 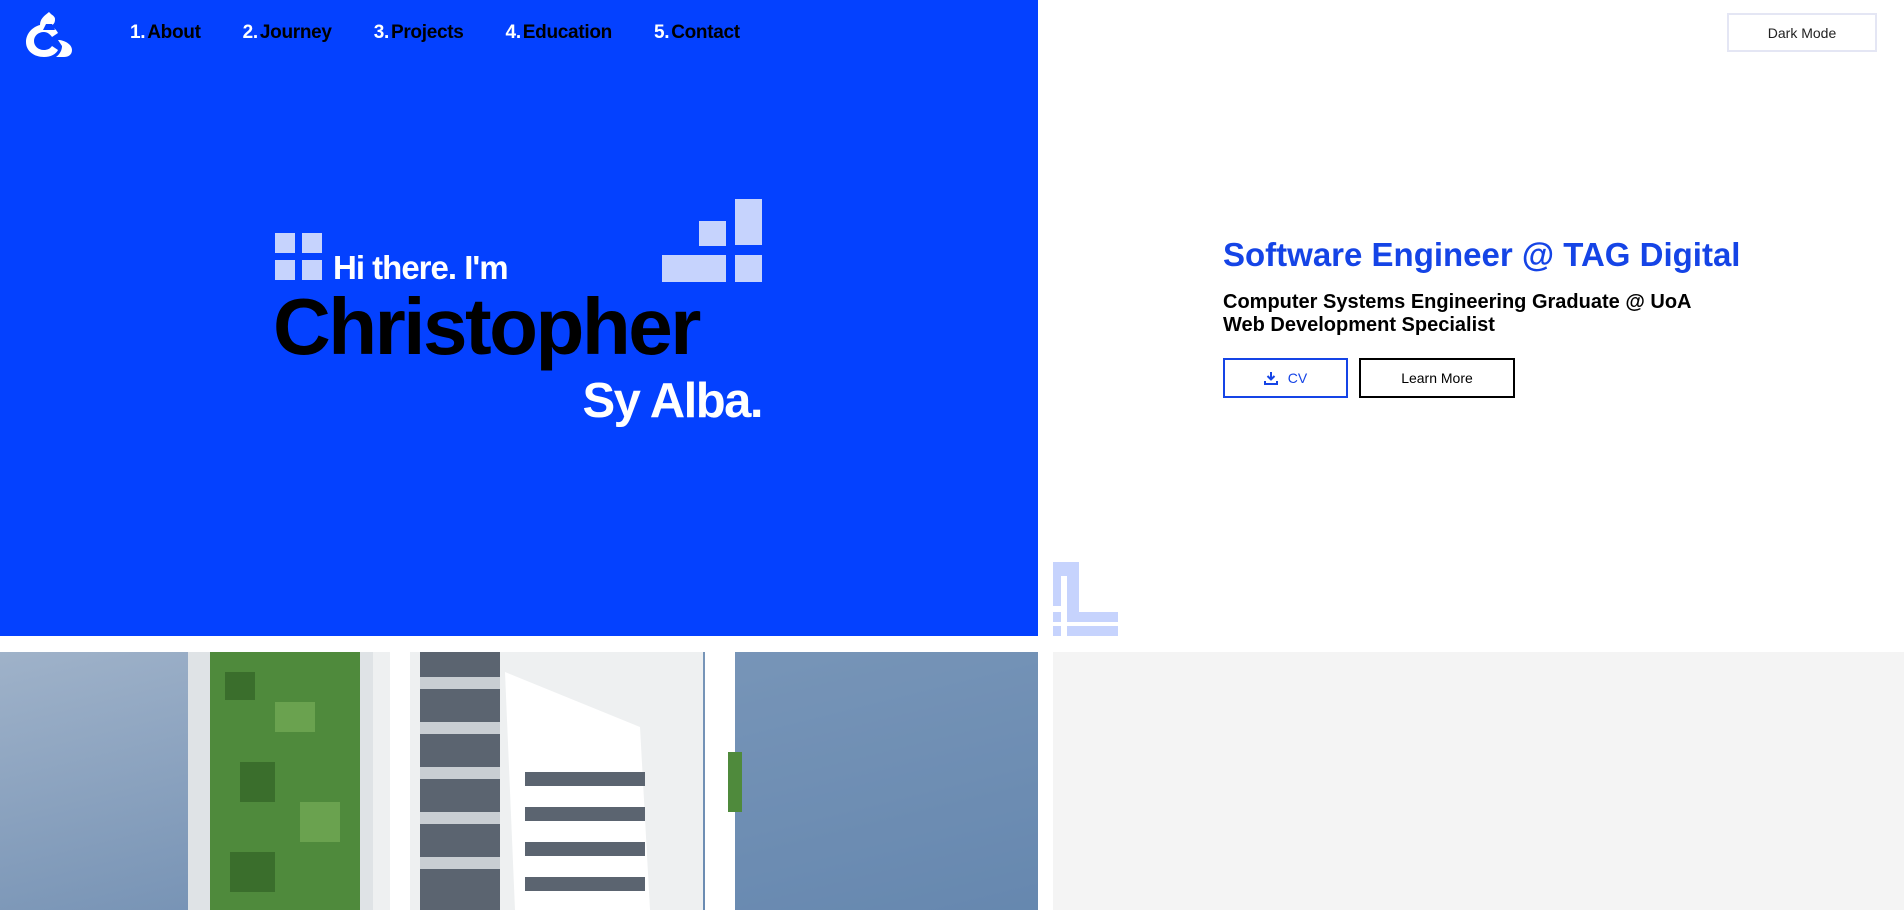 What do you see at coordinates (705, 32) in the screenshot?
I see `nav-label: Contact` at bounding box center [705, 32].